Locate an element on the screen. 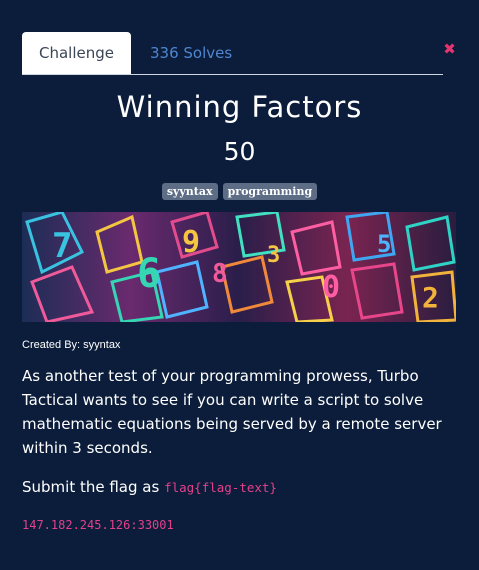 The width and height of the screenshot is (479, 570). submit-prefix: Submit the flag as is located at coordinates (93, 487).